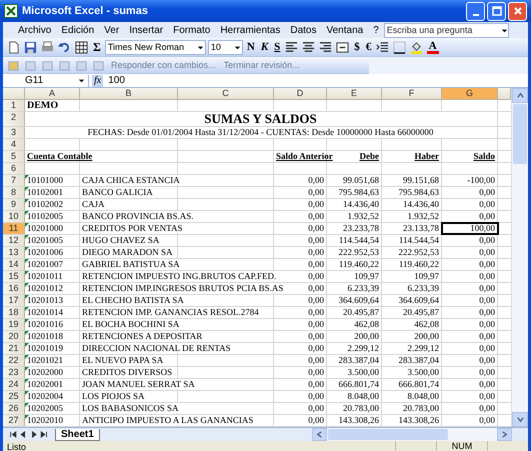  Describe the element at coordinates (470, 228) in the screenshot. I see `active-cell: 100,00` at that location.